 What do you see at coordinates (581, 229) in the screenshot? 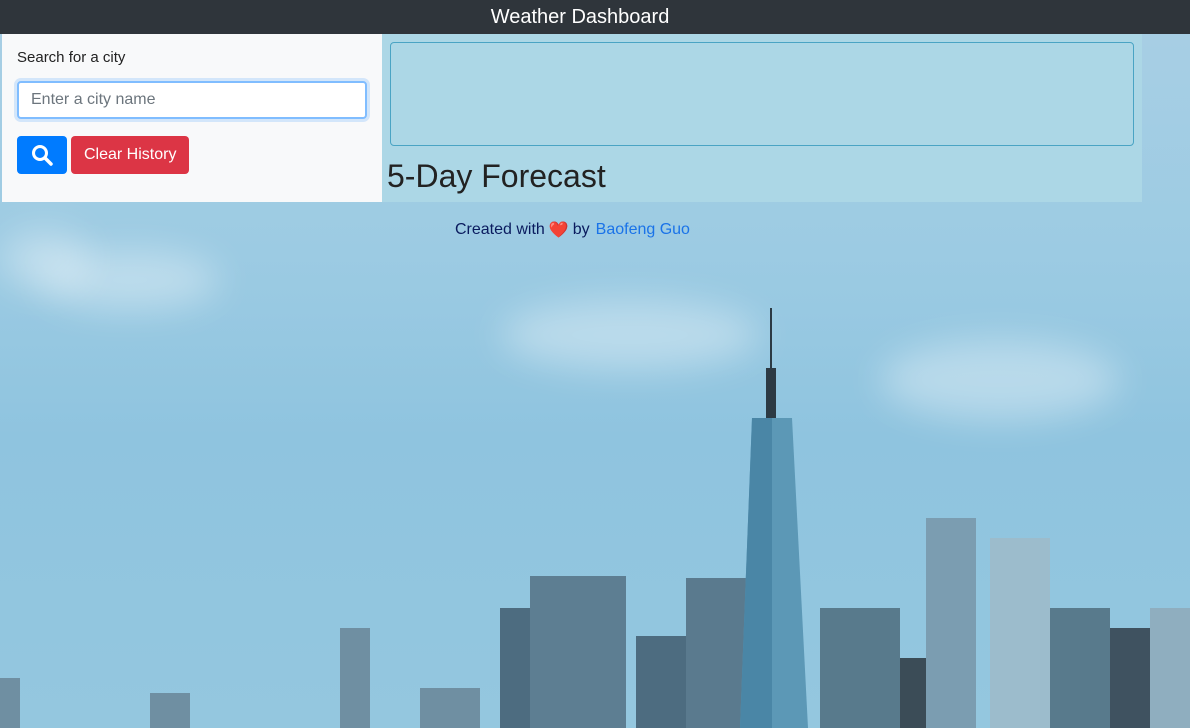
I see `footer-by: by` at bounding box center [581, 229].